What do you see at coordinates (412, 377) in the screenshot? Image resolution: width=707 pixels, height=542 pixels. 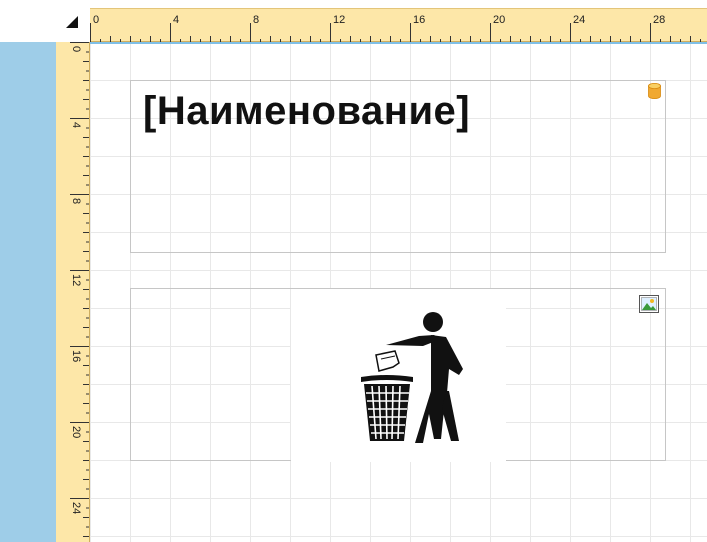 I see `litter-bin-person-icon` at bounding box center [412, 377].